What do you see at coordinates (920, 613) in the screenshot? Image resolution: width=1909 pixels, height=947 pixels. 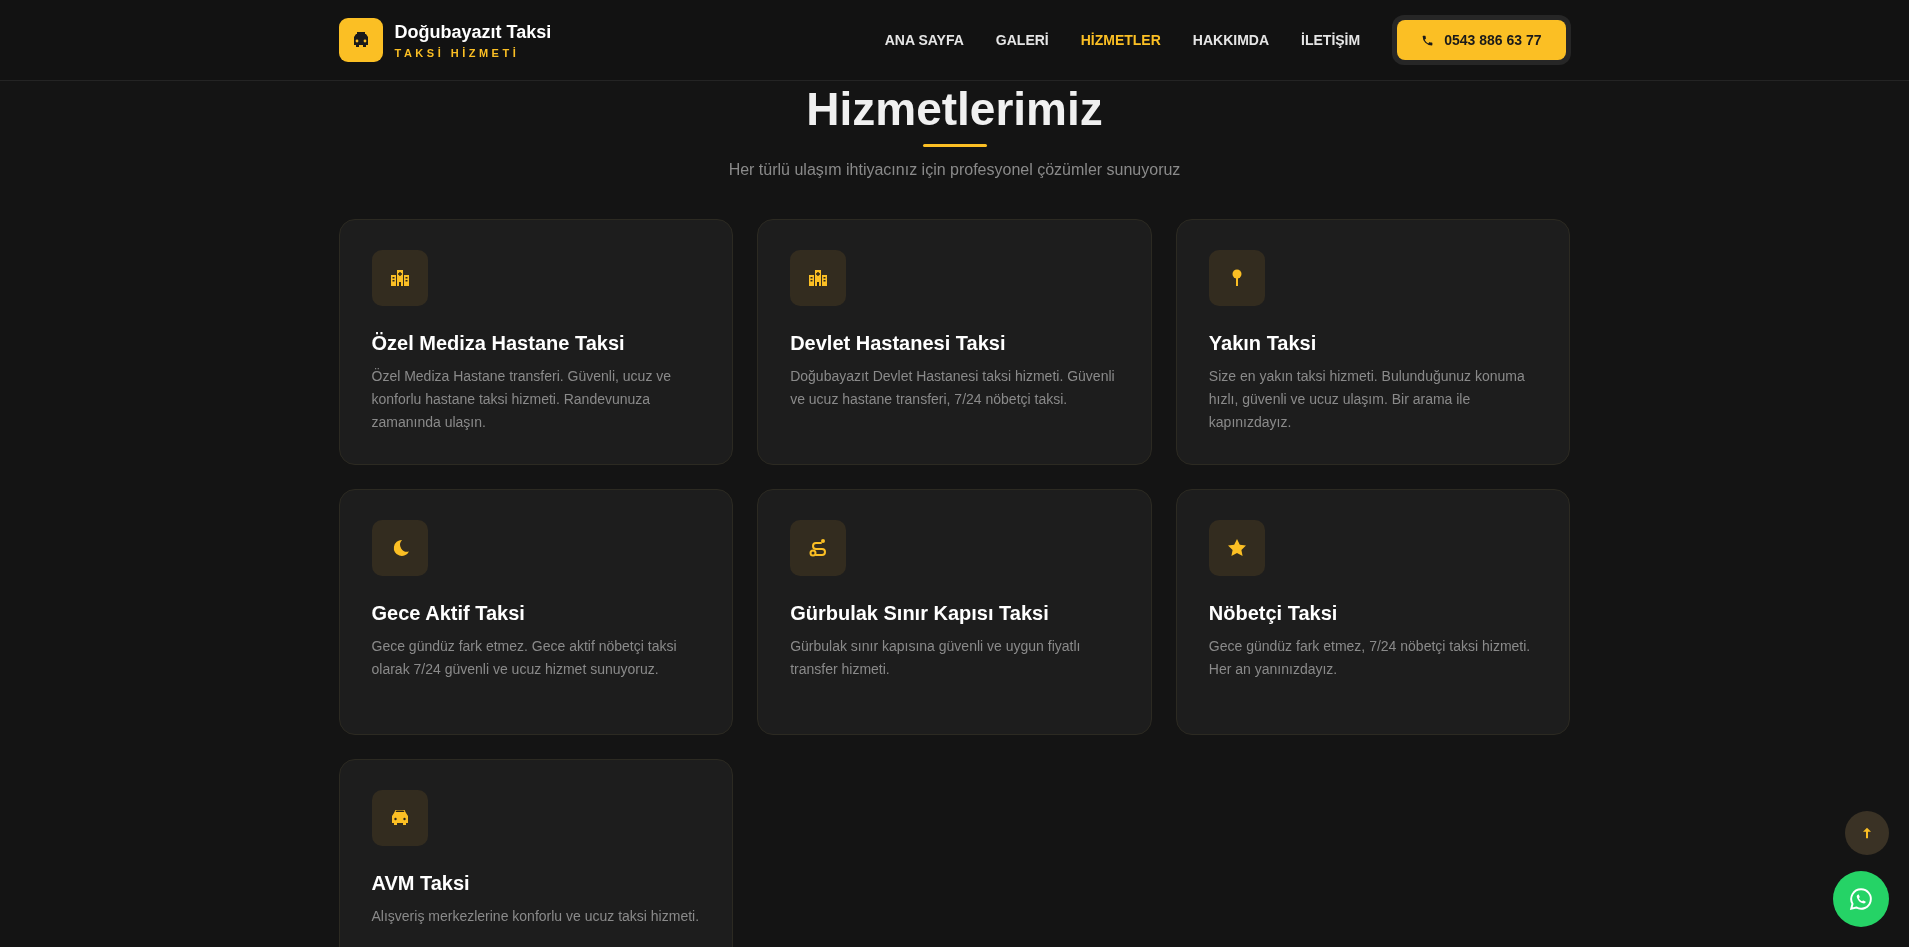 I see `card-title: Gürbulak Sınır Kapısı Taksi` at bounding box center [920, 613].